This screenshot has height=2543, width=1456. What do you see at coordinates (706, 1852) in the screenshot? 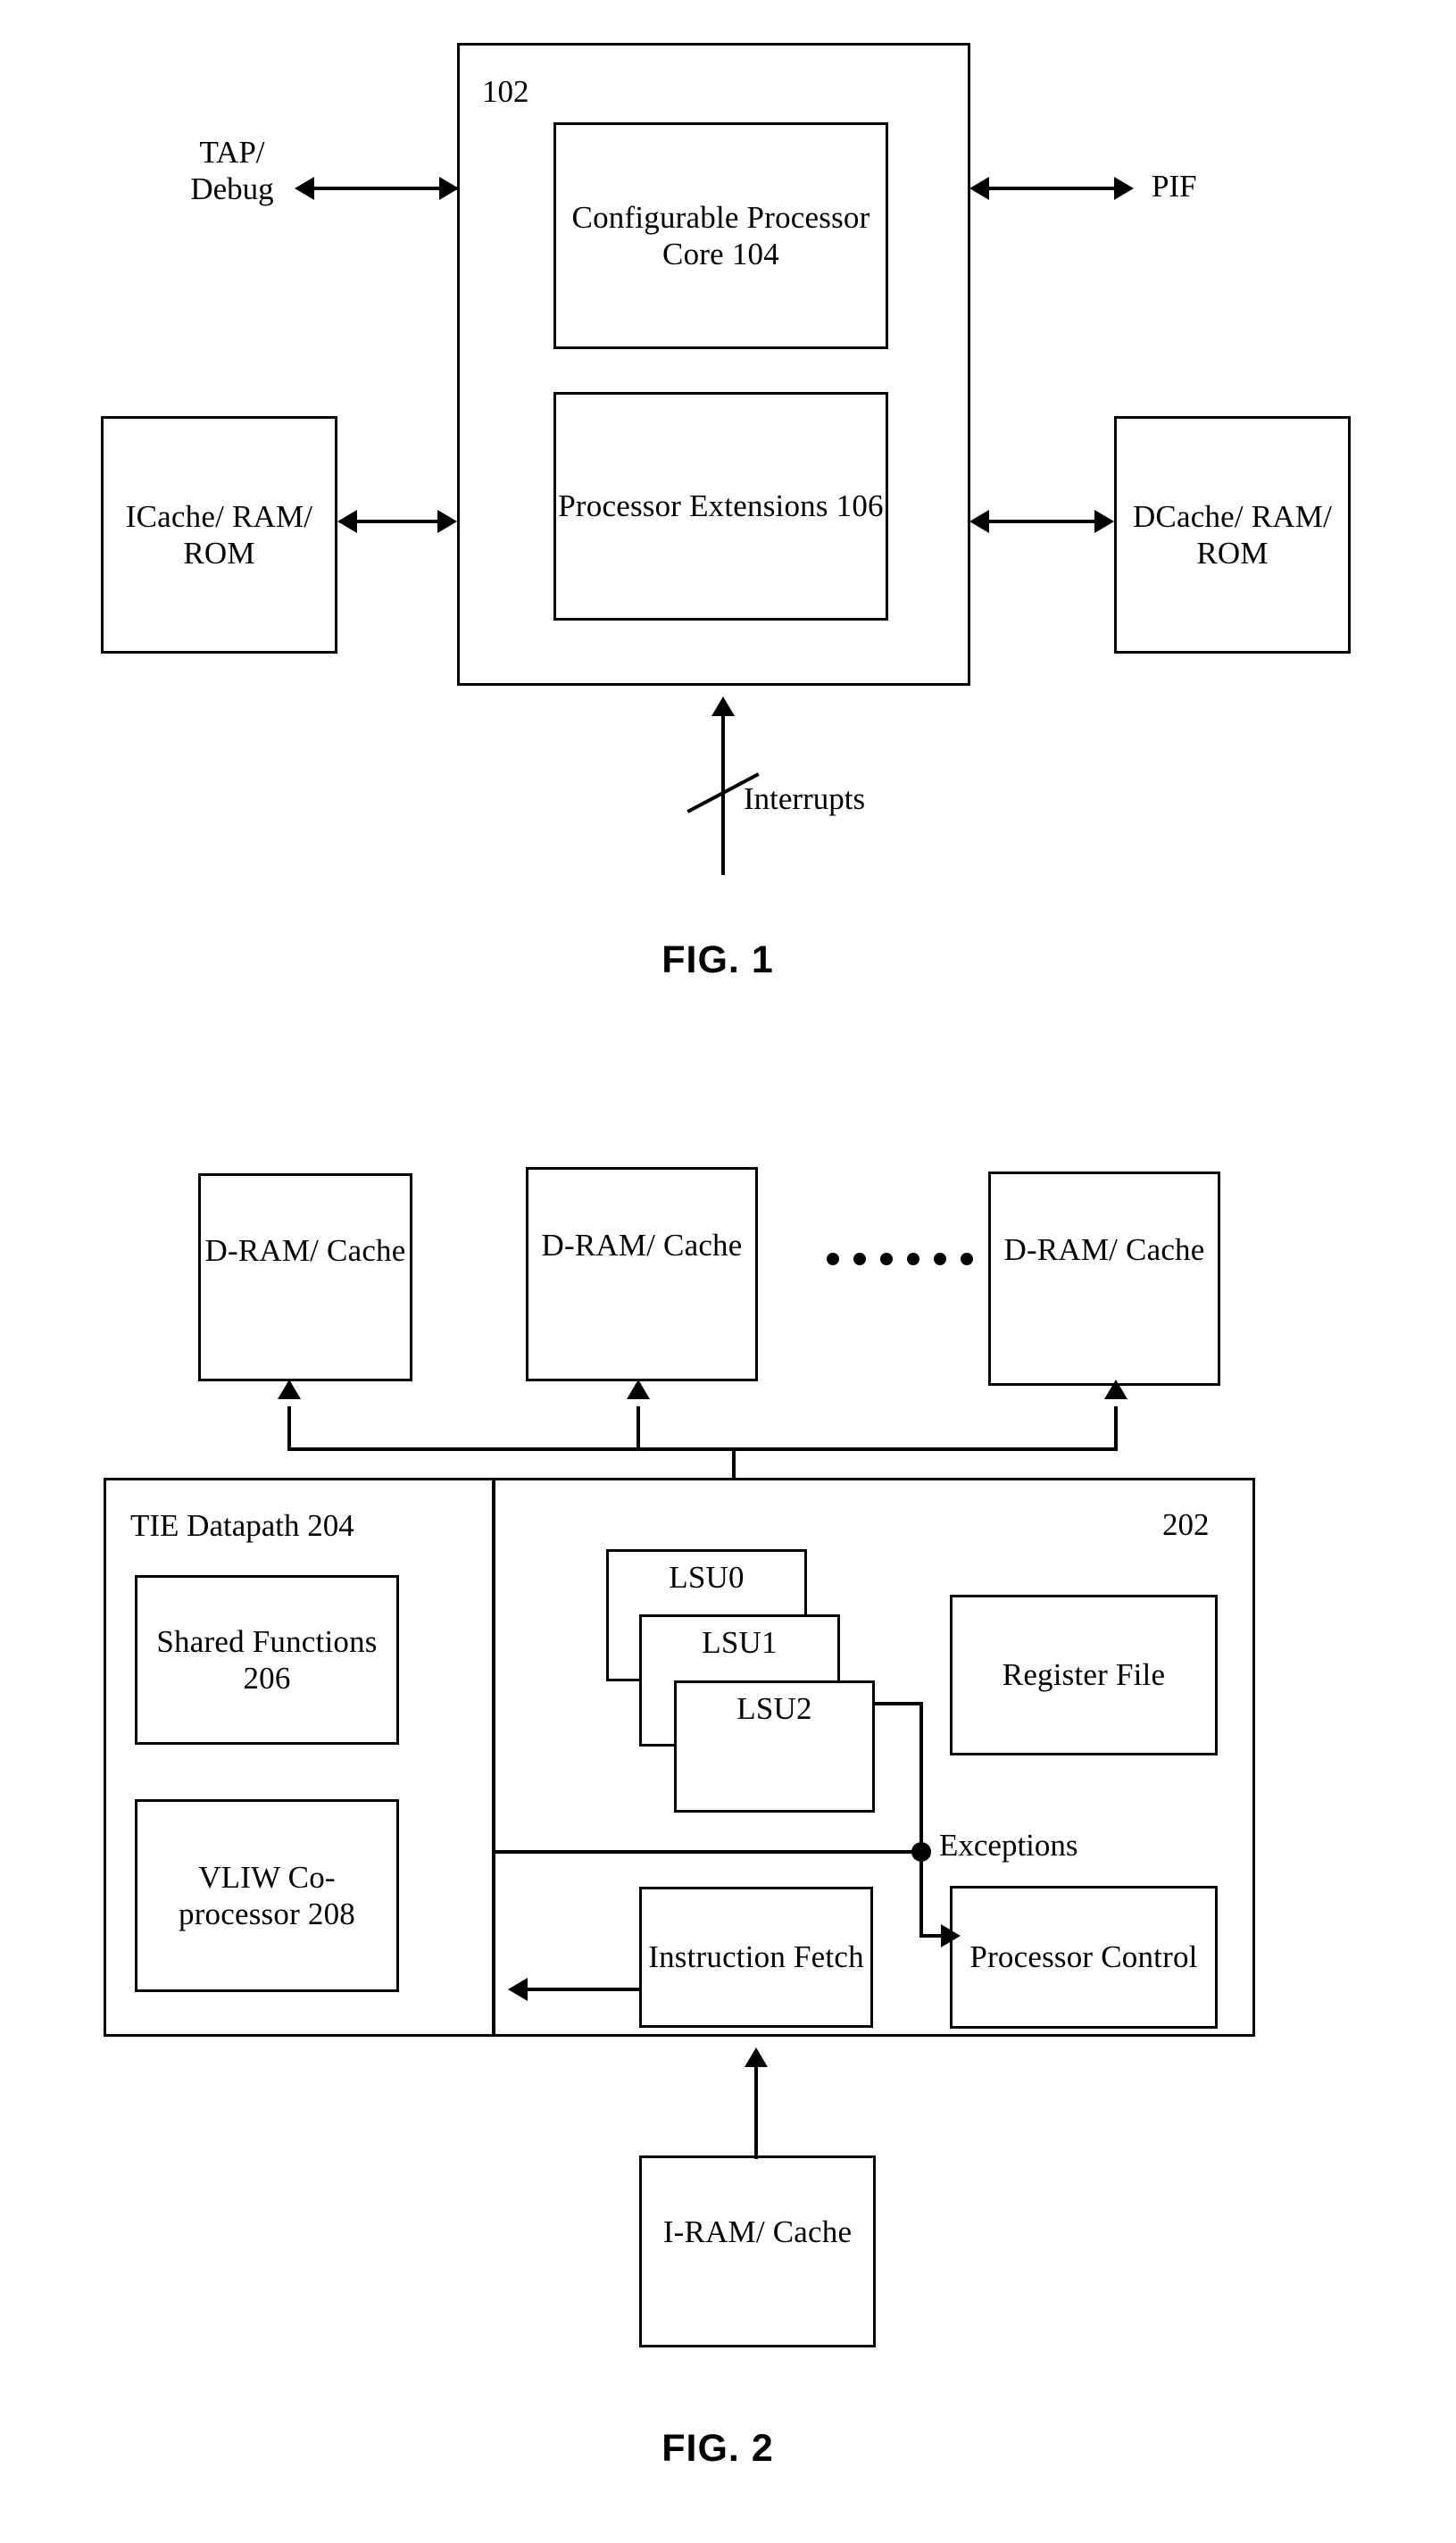
I see `fig2-exceptions-left-branch` at bounding box center [706, 1852].